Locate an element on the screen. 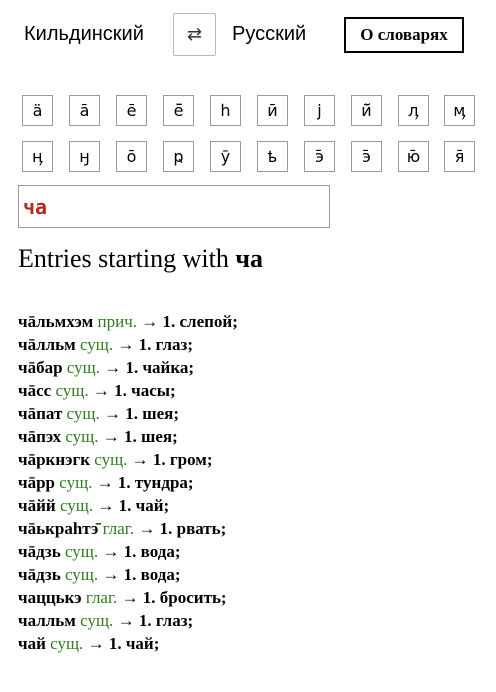 The height and width of the screenshot is (692, 496). entry-translation: 1. чайка; is located at coordinates (160, 367).